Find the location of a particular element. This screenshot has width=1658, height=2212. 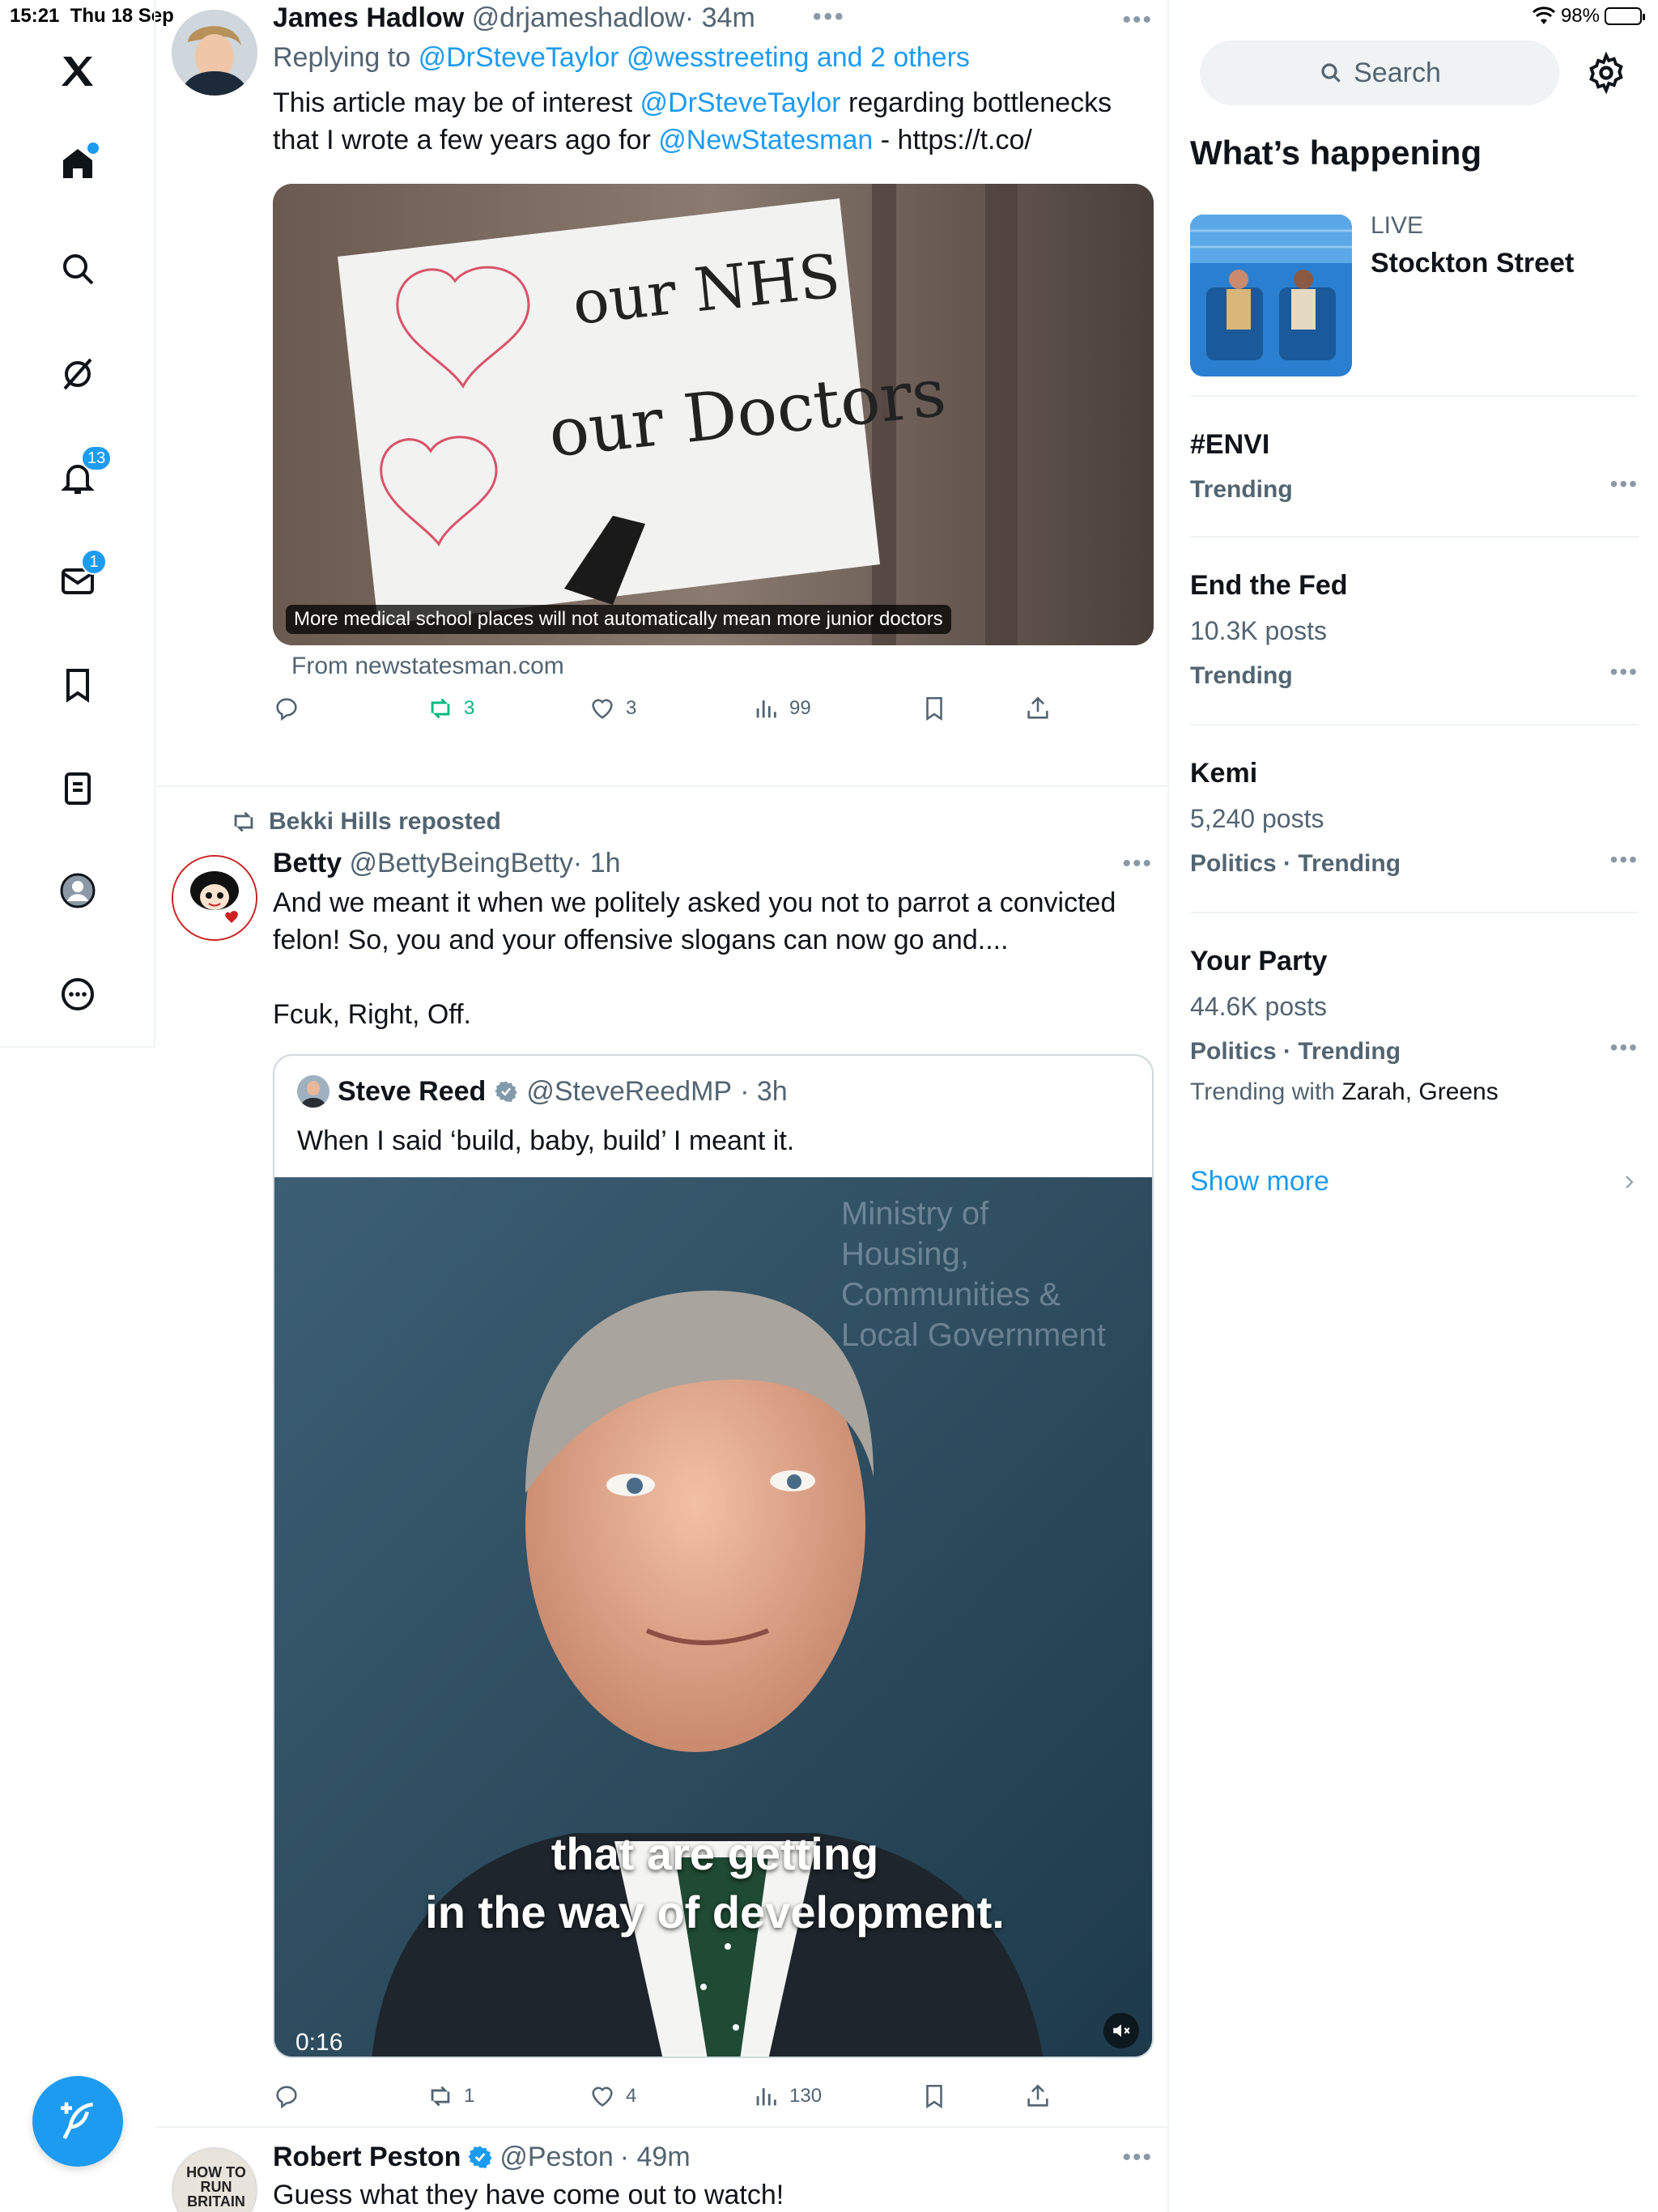

trend-item: Kemi 5,240 posts Politics · Trending ••• is located at coordinates (1414, 819).